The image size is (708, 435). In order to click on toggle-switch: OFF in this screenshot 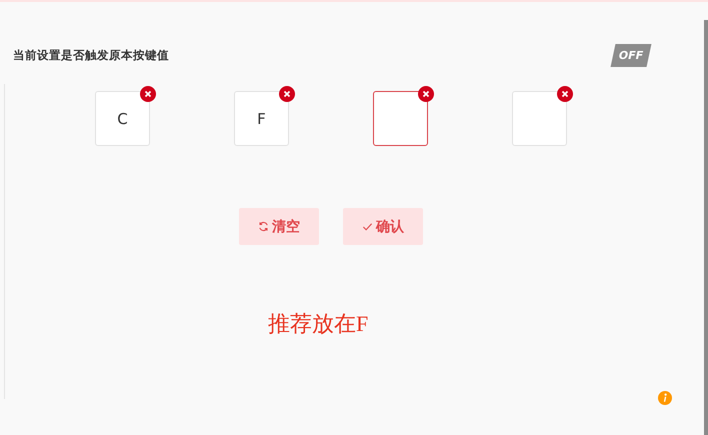, I will do `click(631, 55)`.